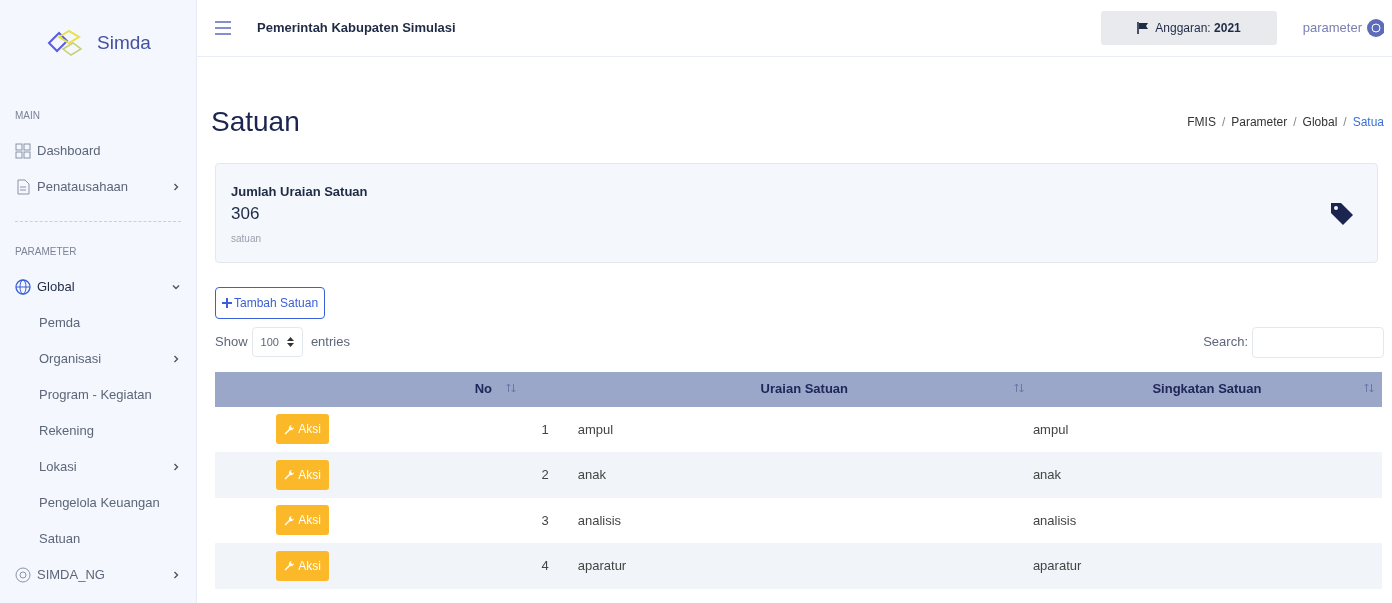 This screenshot has height=603, width=1392. Describe the element at coordinates (23, 151) in the screenshot. I see `grid-icon` at that location.